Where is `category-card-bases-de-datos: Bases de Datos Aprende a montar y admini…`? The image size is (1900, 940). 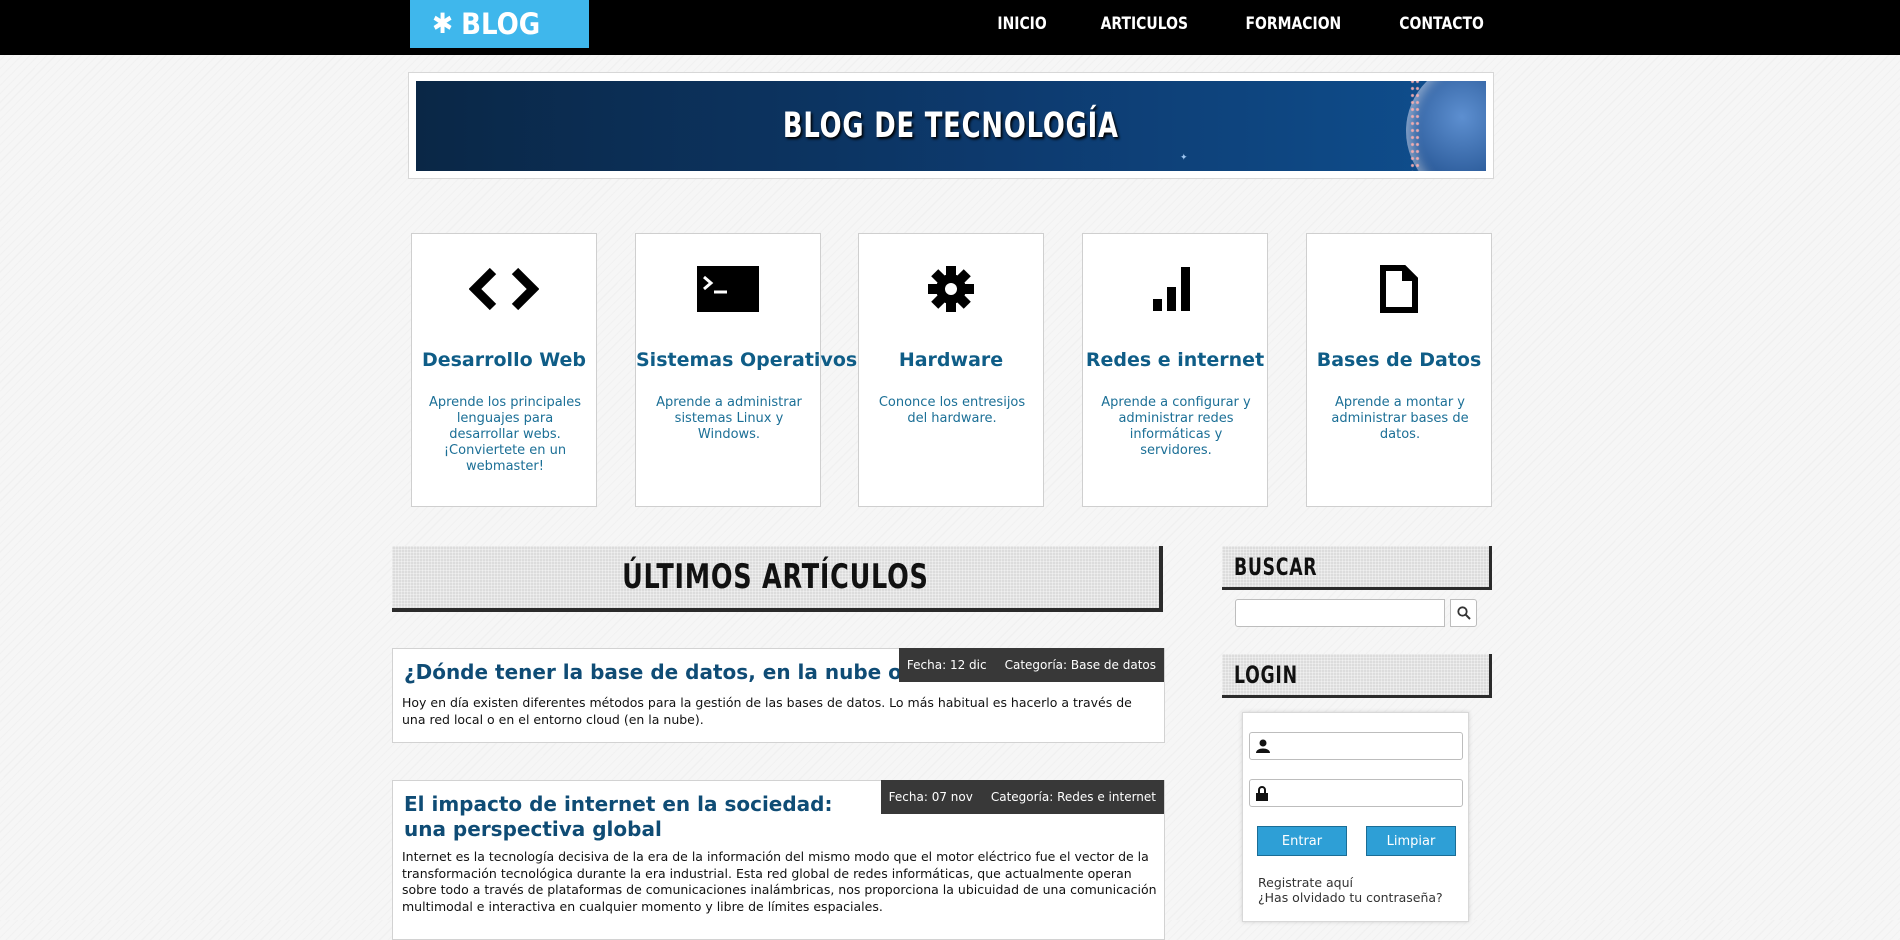 category-card-bases-de-datos: Bases de Datos Aprende a montar y admini… is located at coordinates (1399, 370).